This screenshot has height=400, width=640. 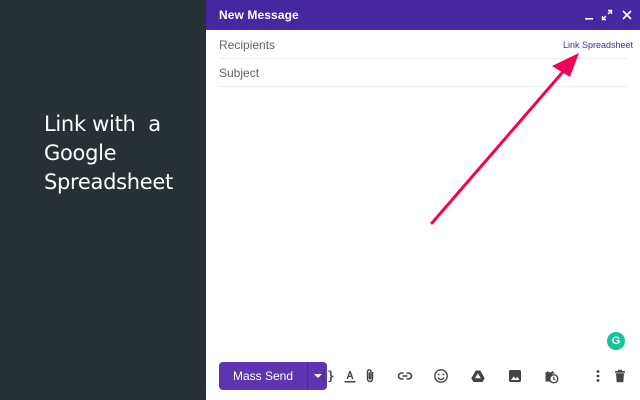 What do you see at coordinates (423, 15) in the screenshot?
I see `compose-header: New Message` at bounding box center [423, 15].